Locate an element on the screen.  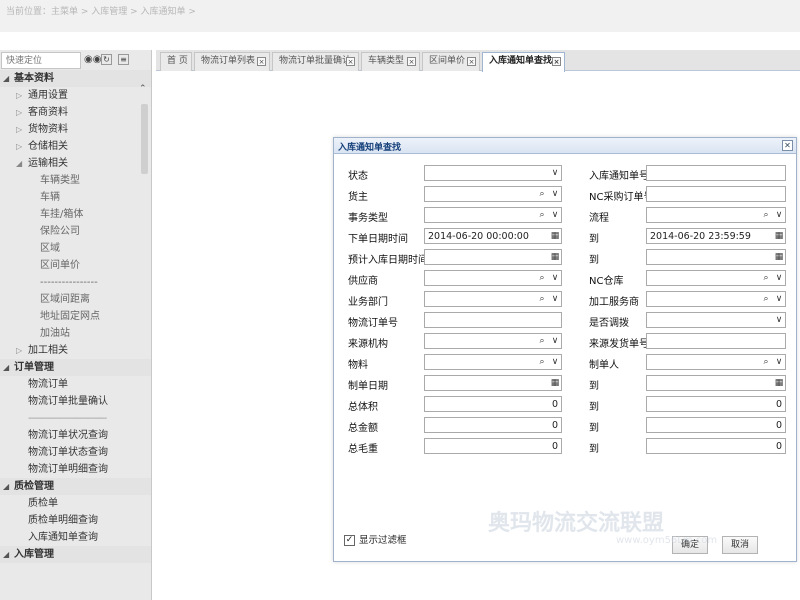
tab-3: 车辆类型 × is located at coordinates (390, 61).